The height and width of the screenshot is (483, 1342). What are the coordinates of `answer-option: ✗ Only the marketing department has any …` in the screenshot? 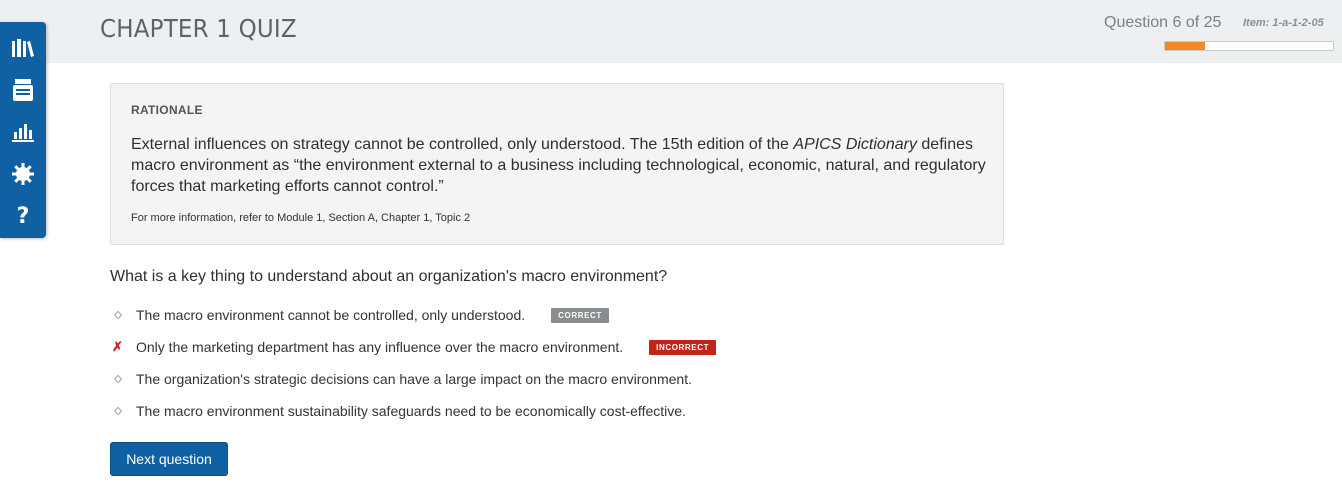 It's located at (413, 347).